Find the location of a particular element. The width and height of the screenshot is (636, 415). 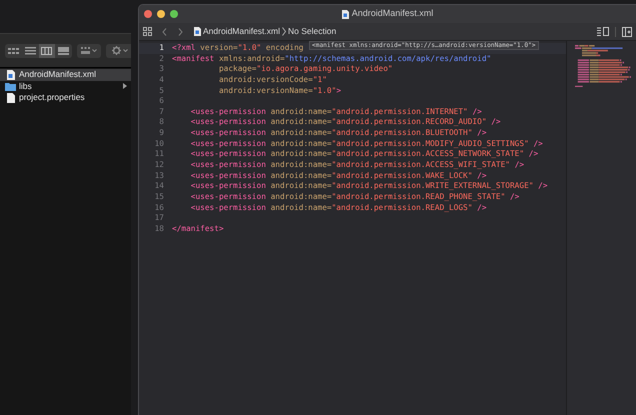

close-button is located at coordinates (148, 14).